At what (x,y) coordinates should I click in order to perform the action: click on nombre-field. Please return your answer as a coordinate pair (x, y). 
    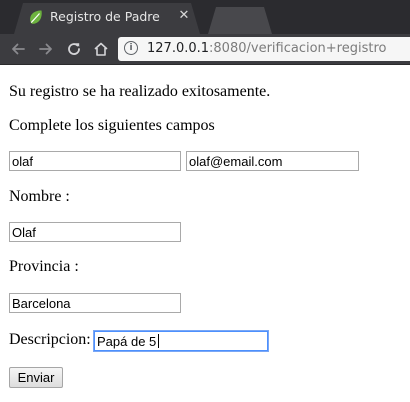
    Looking at the image, I should click on (95, 232).